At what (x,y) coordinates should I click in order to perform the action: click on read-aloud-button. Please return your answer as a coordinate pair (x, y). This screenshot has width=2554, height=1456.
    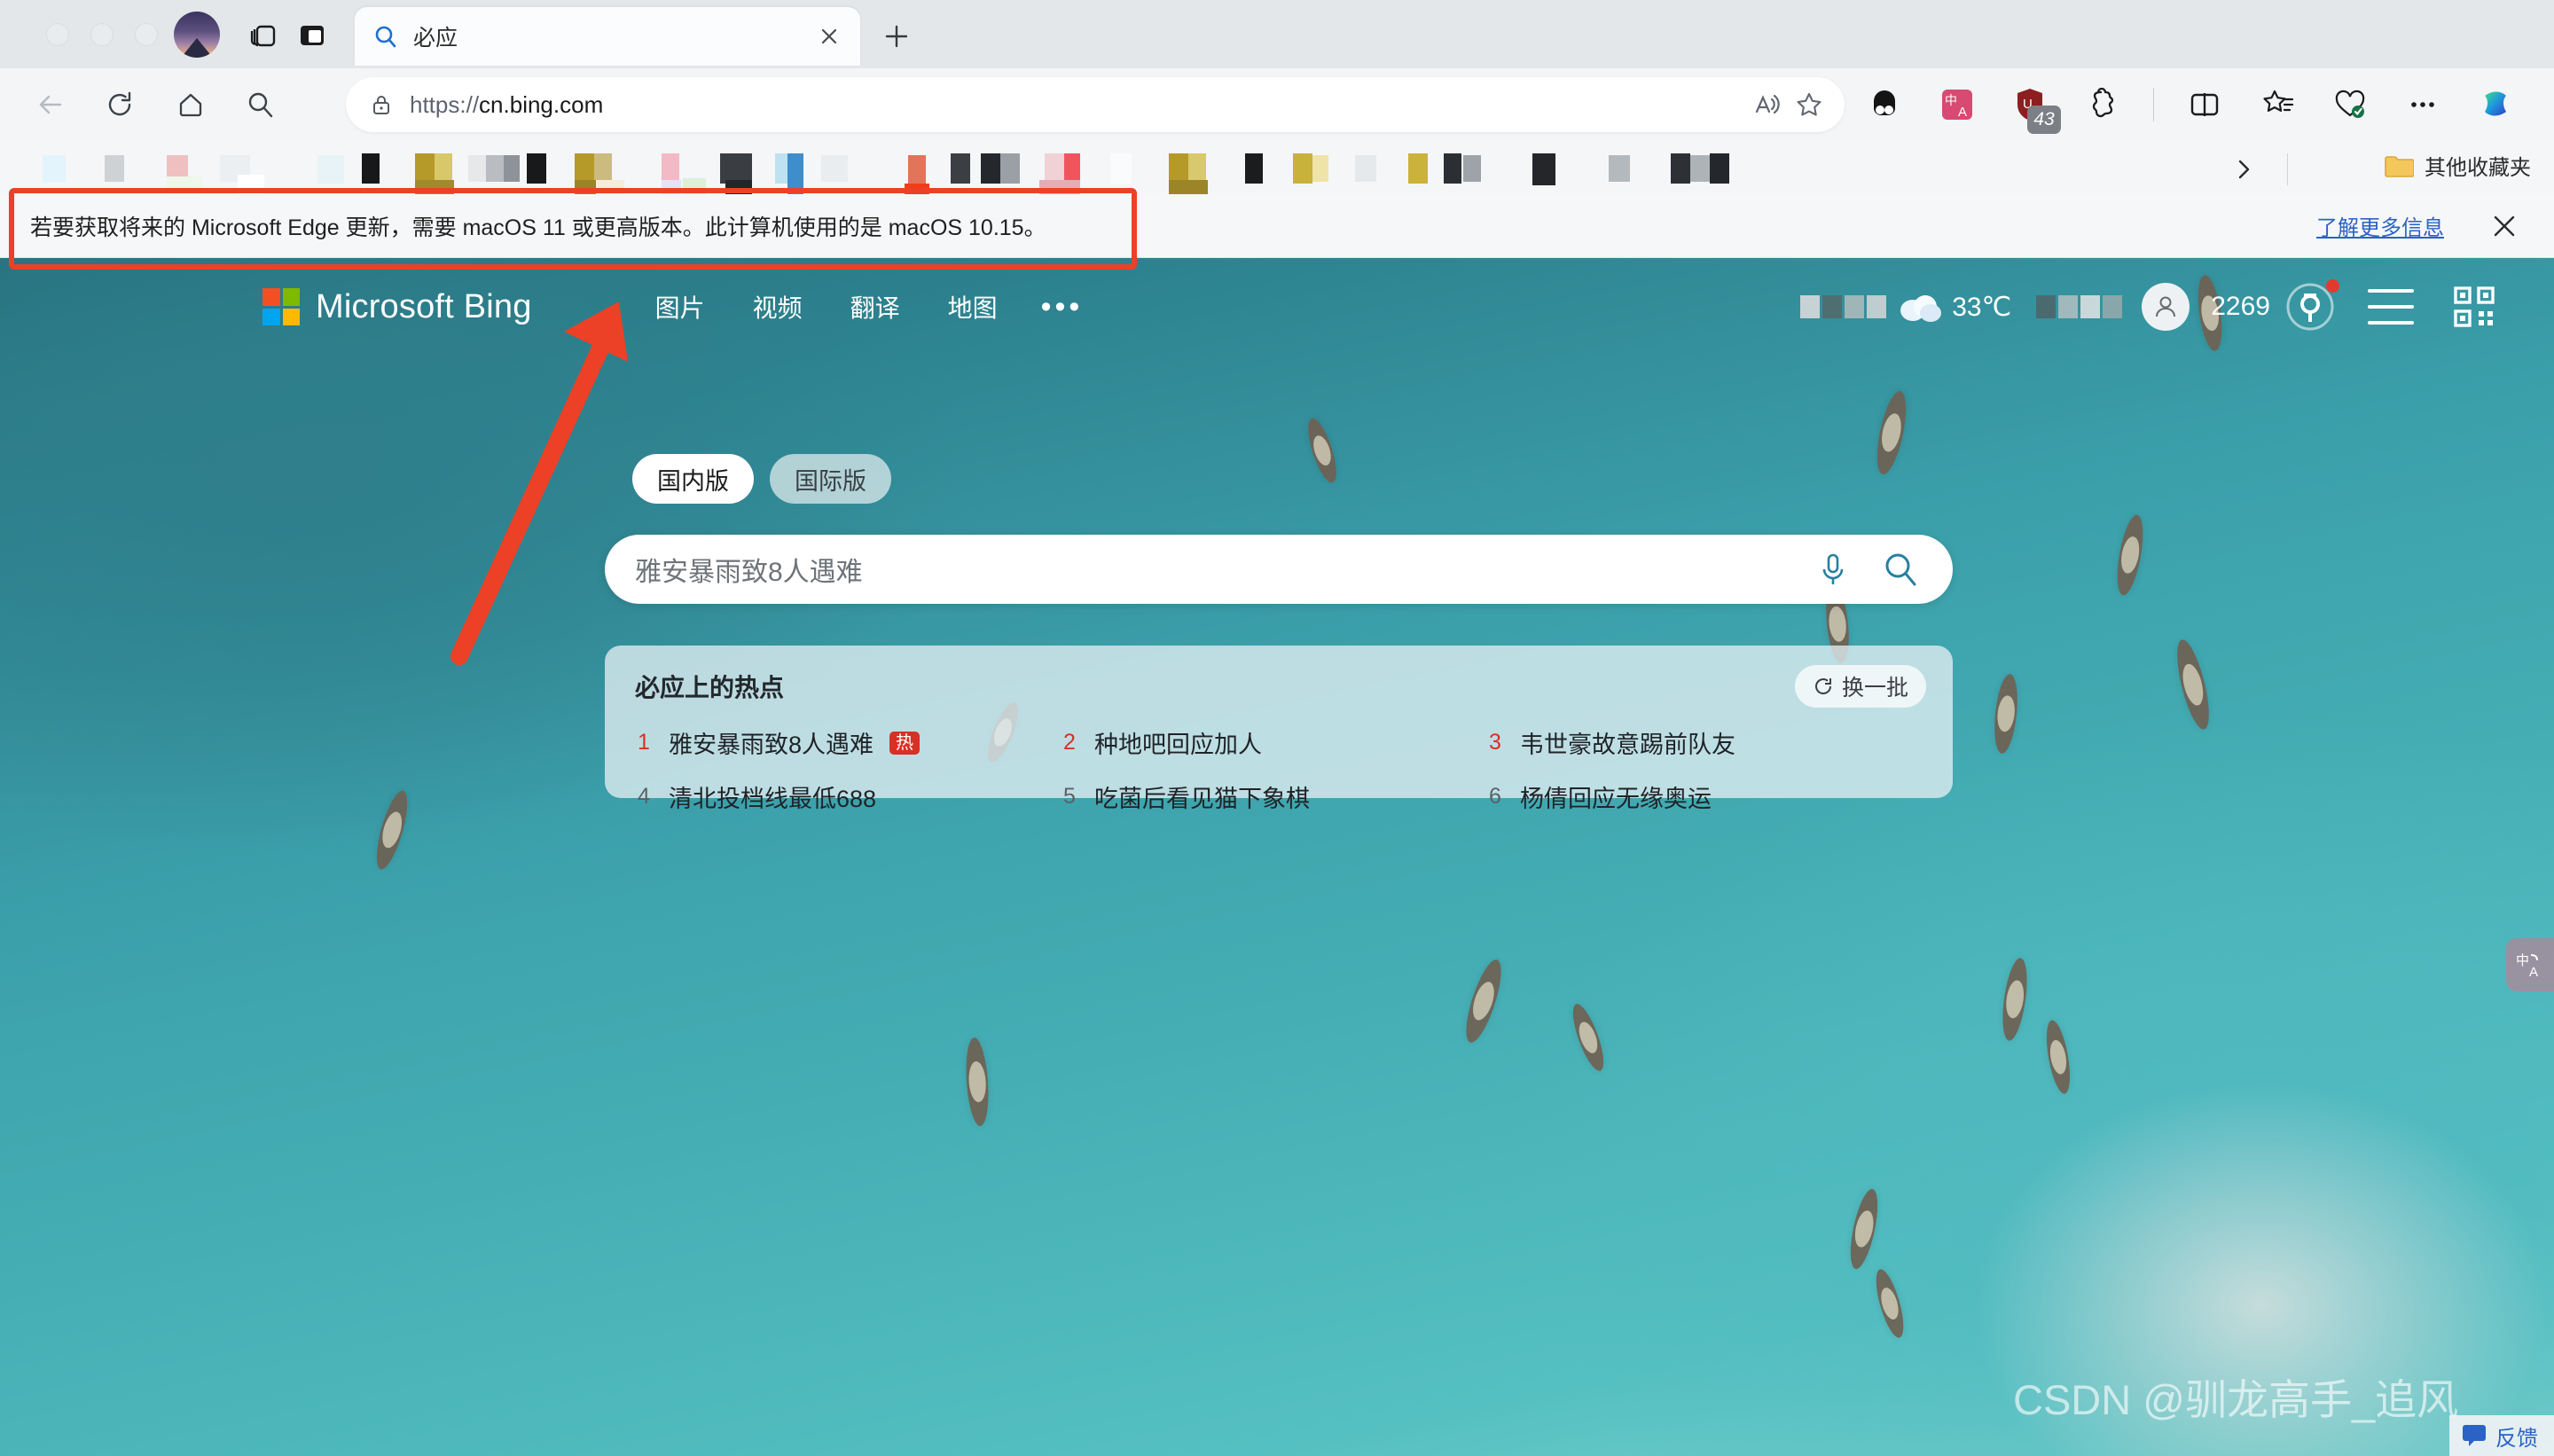
    Looking at the image, I should click on (1766, 104).